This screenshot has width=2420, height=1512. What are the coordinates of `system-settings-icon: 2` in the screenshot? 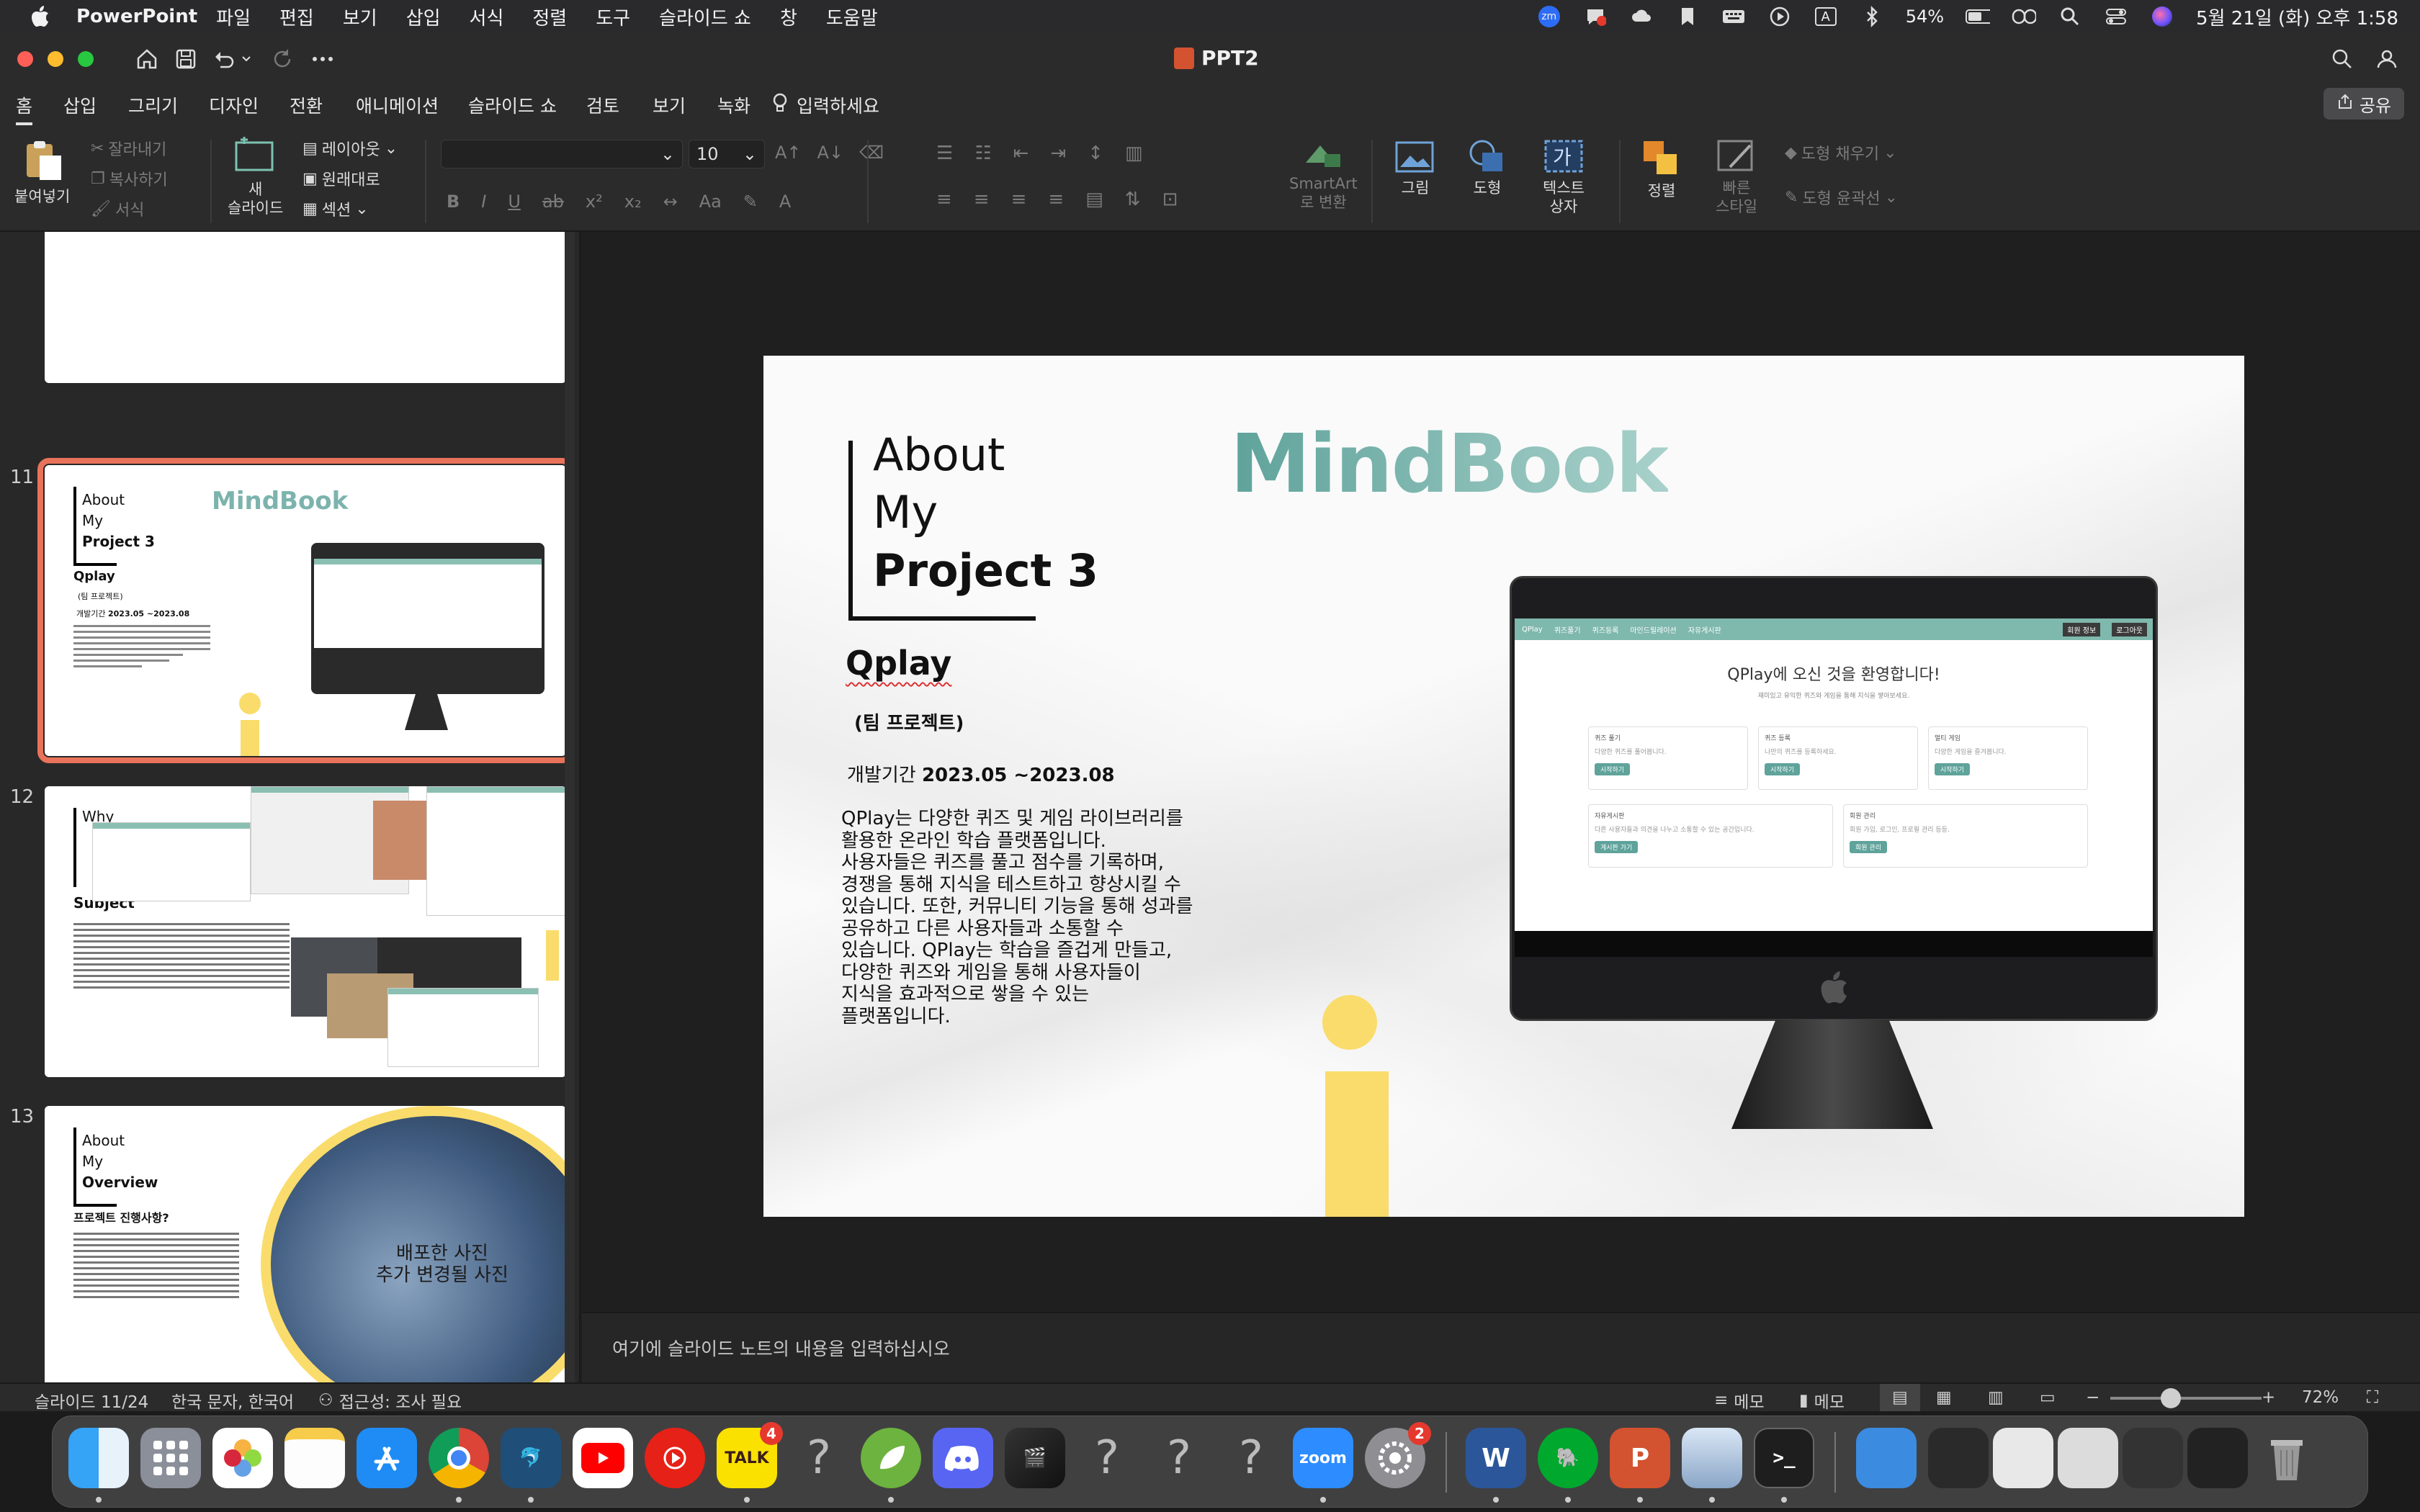 It's located at (1398, 1455).